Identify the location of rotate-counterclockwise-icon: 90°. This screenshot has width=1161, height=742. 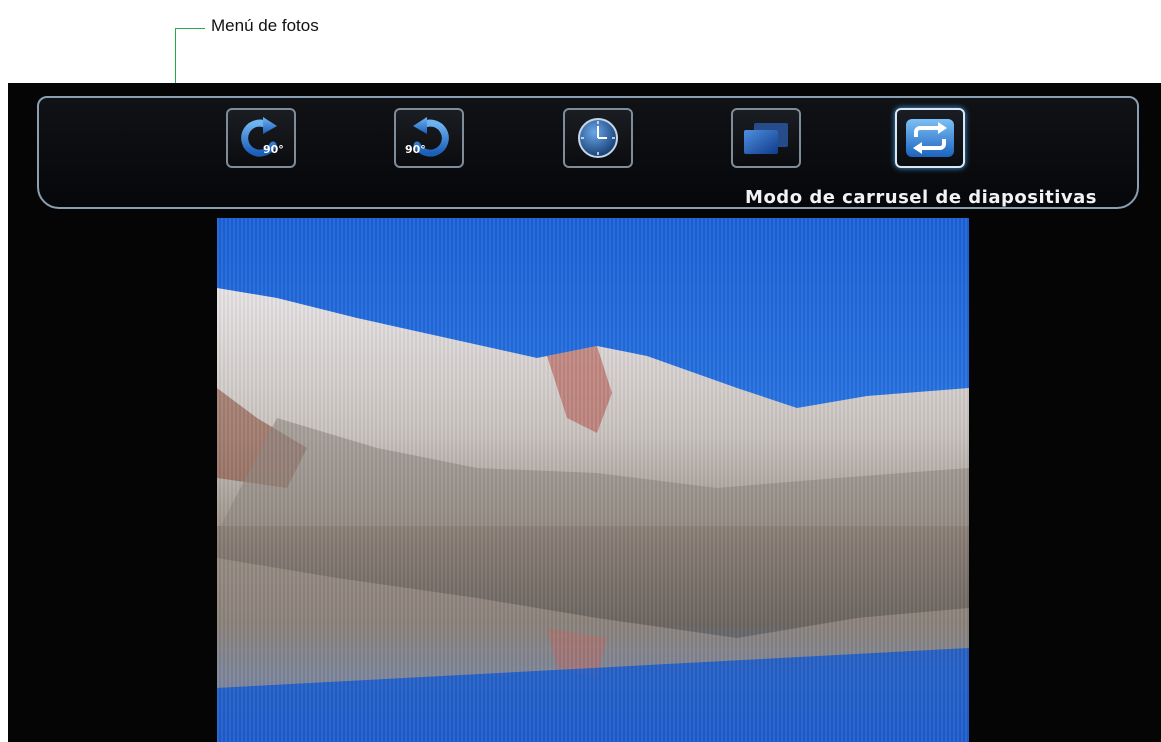
(427, 137).